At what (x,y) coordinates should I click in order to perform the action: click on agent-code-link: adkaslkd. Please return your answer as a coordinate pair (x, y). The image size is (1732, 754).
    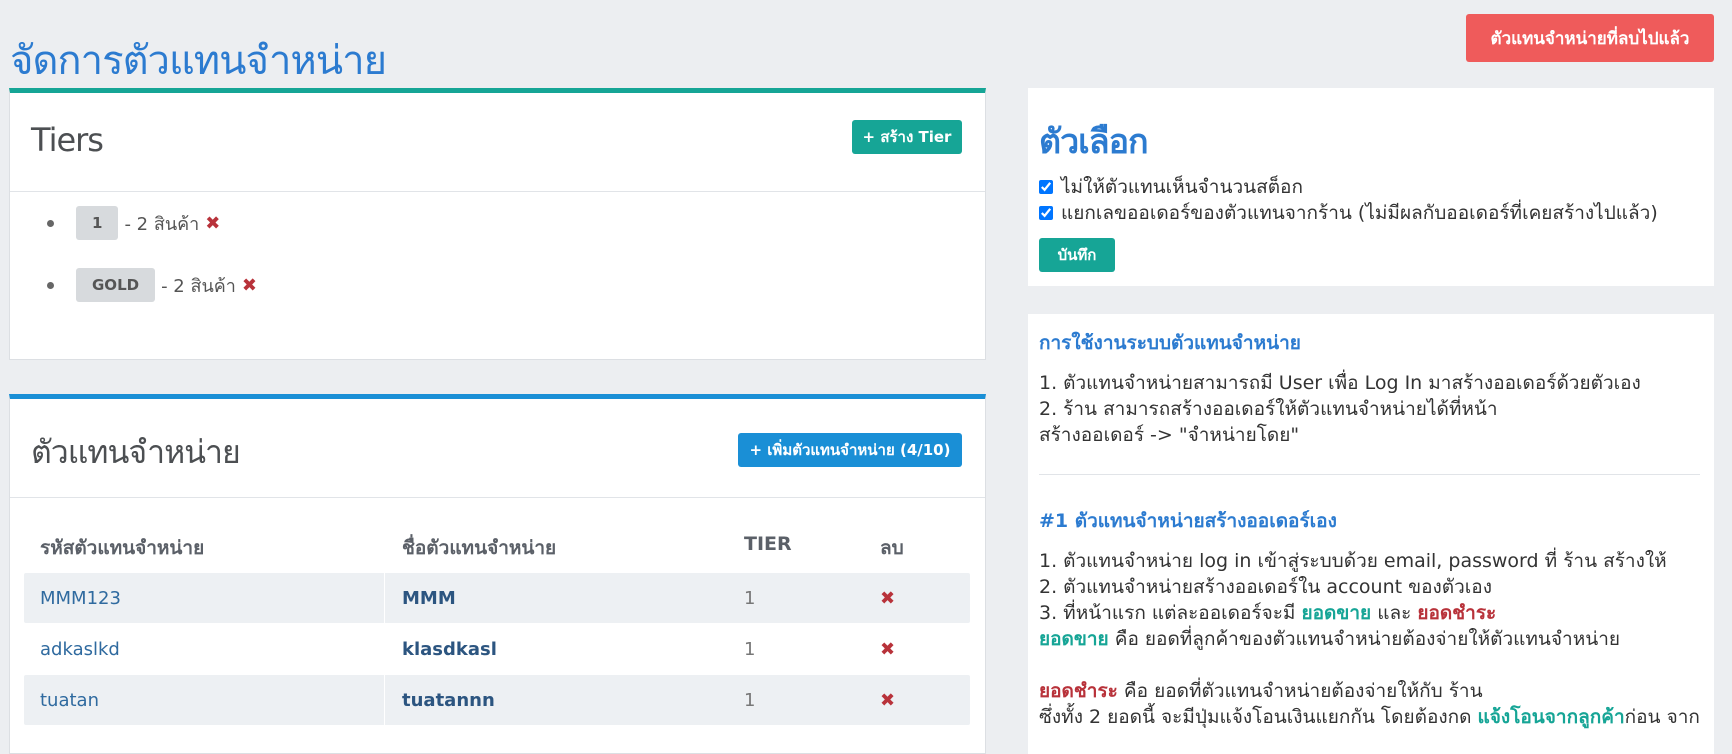
    Looking at the image, I should click on (80, 649).